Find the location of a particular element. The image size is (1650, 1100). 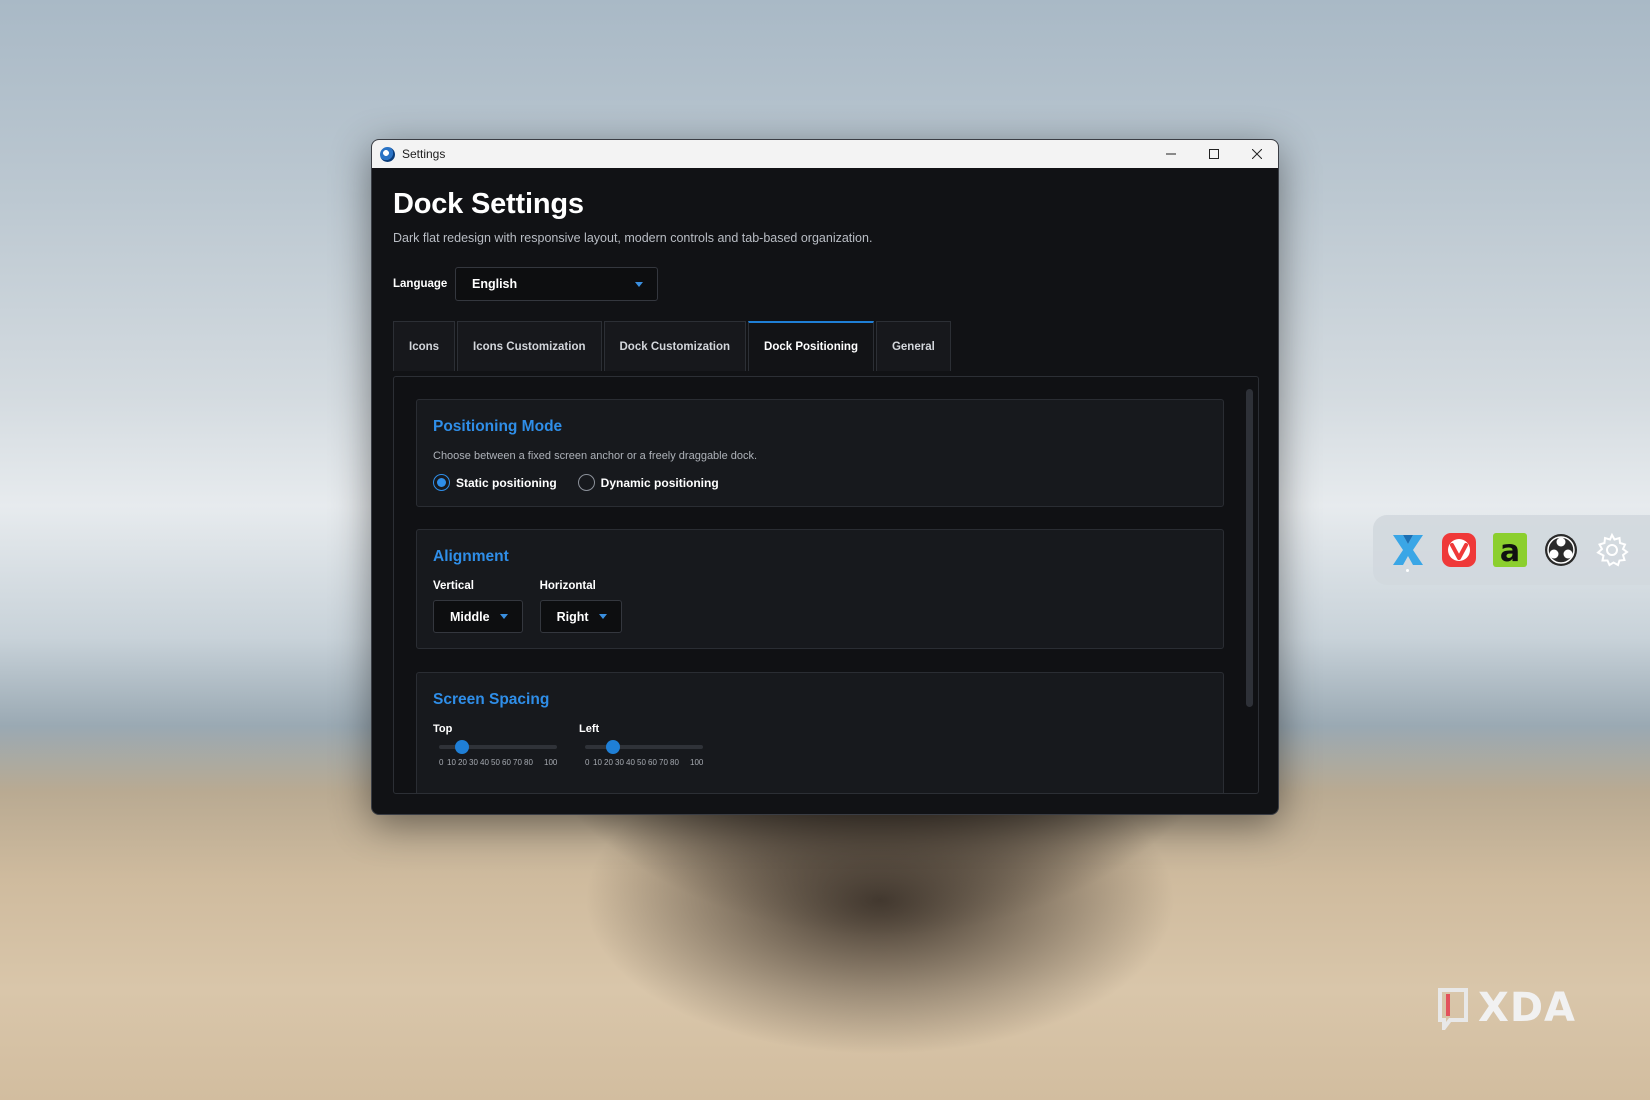

section-title: Alignment is located at coordinates (471, 556).